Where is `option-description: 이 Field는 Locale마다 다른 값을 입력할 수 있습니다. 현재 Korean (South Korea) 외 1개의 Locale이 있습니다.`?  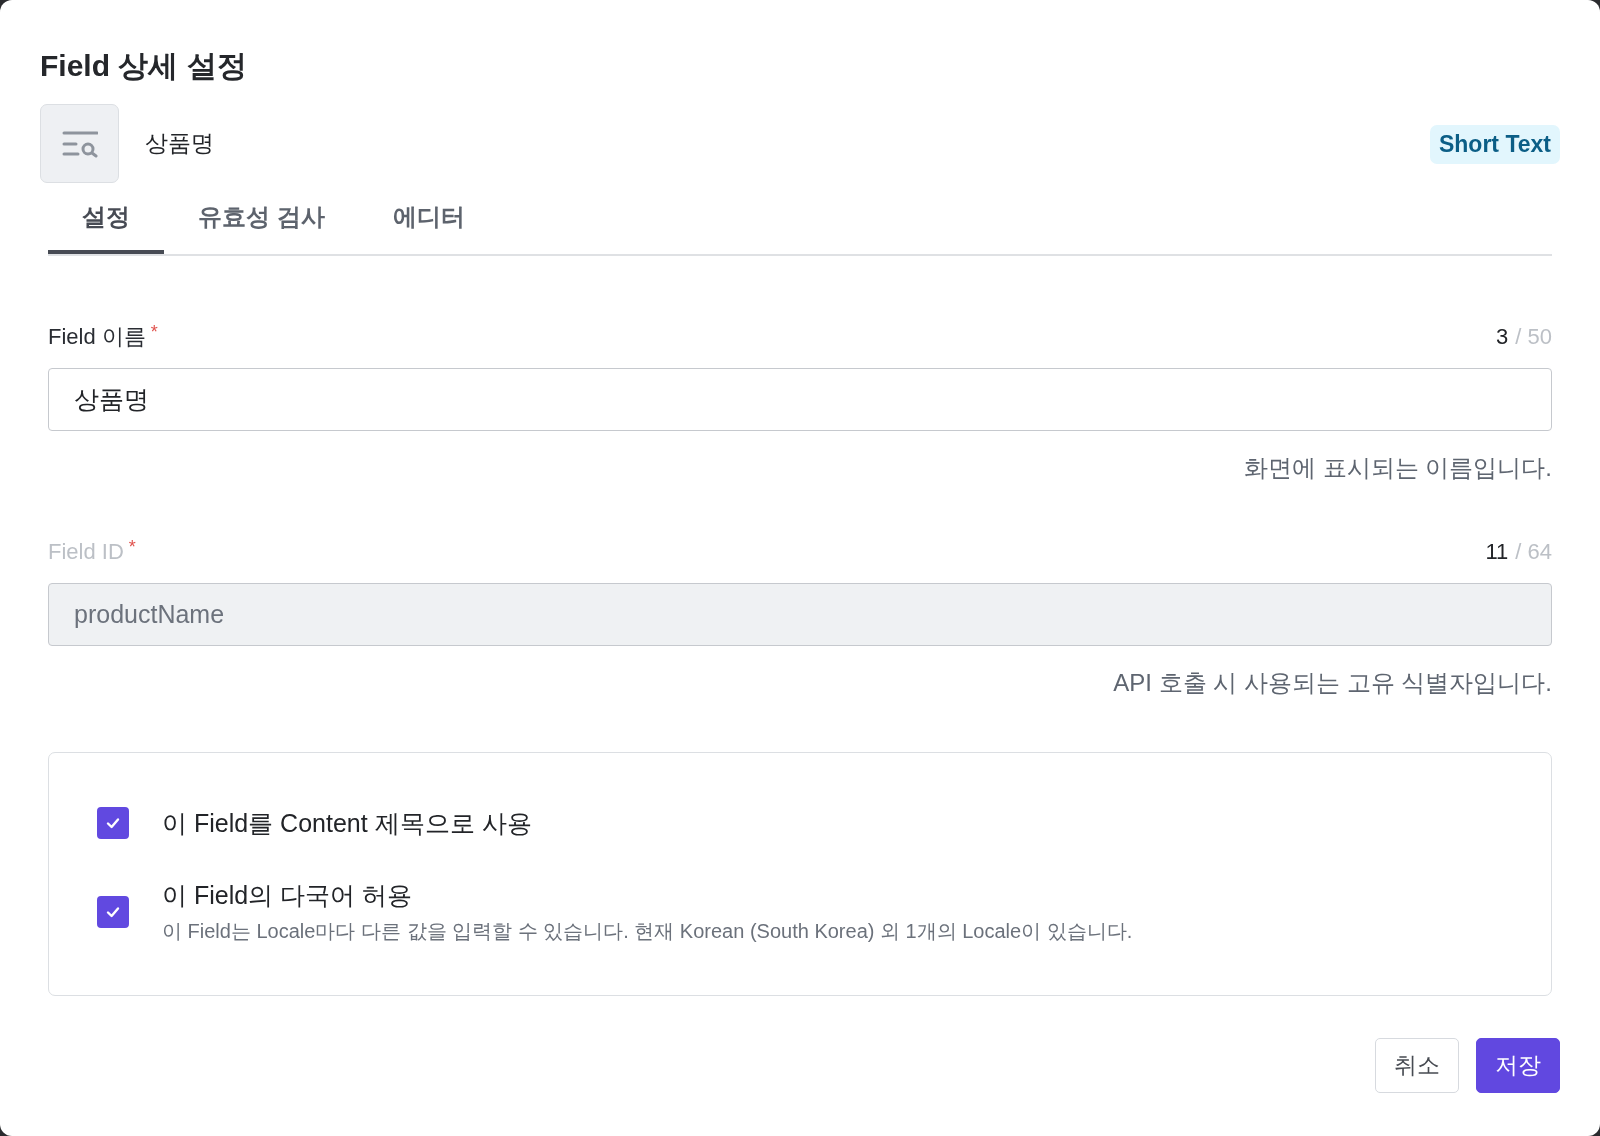 option-description: 이 Field는 Locale마다 다른 값을 입력할 수 있습니다. 현재 Korean (South Korea) 외 1개의 Locale이 있습니다. is located at coordinates (647, 931).